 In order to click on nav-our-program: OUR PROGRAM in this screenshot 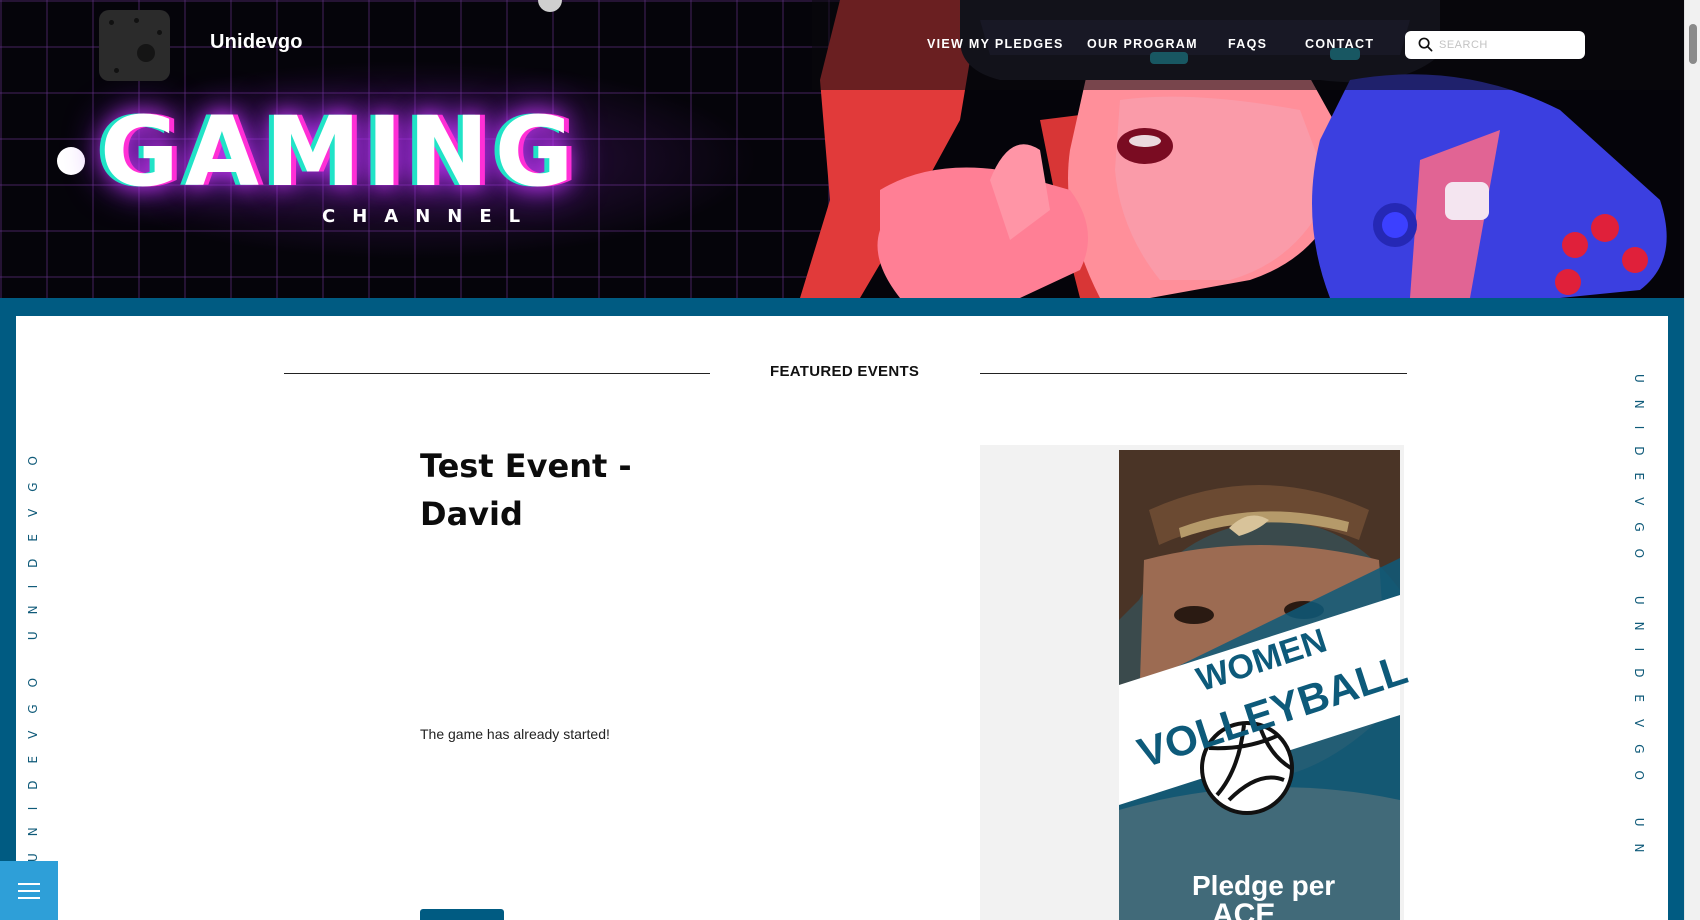, I will do `click(1142, 44)`.